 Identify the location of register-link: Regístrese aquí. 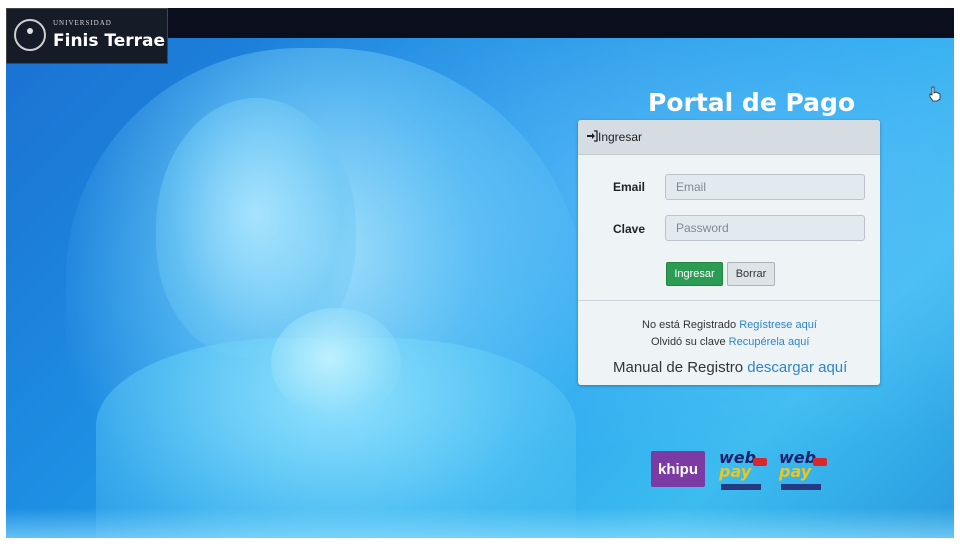
(778, 325).